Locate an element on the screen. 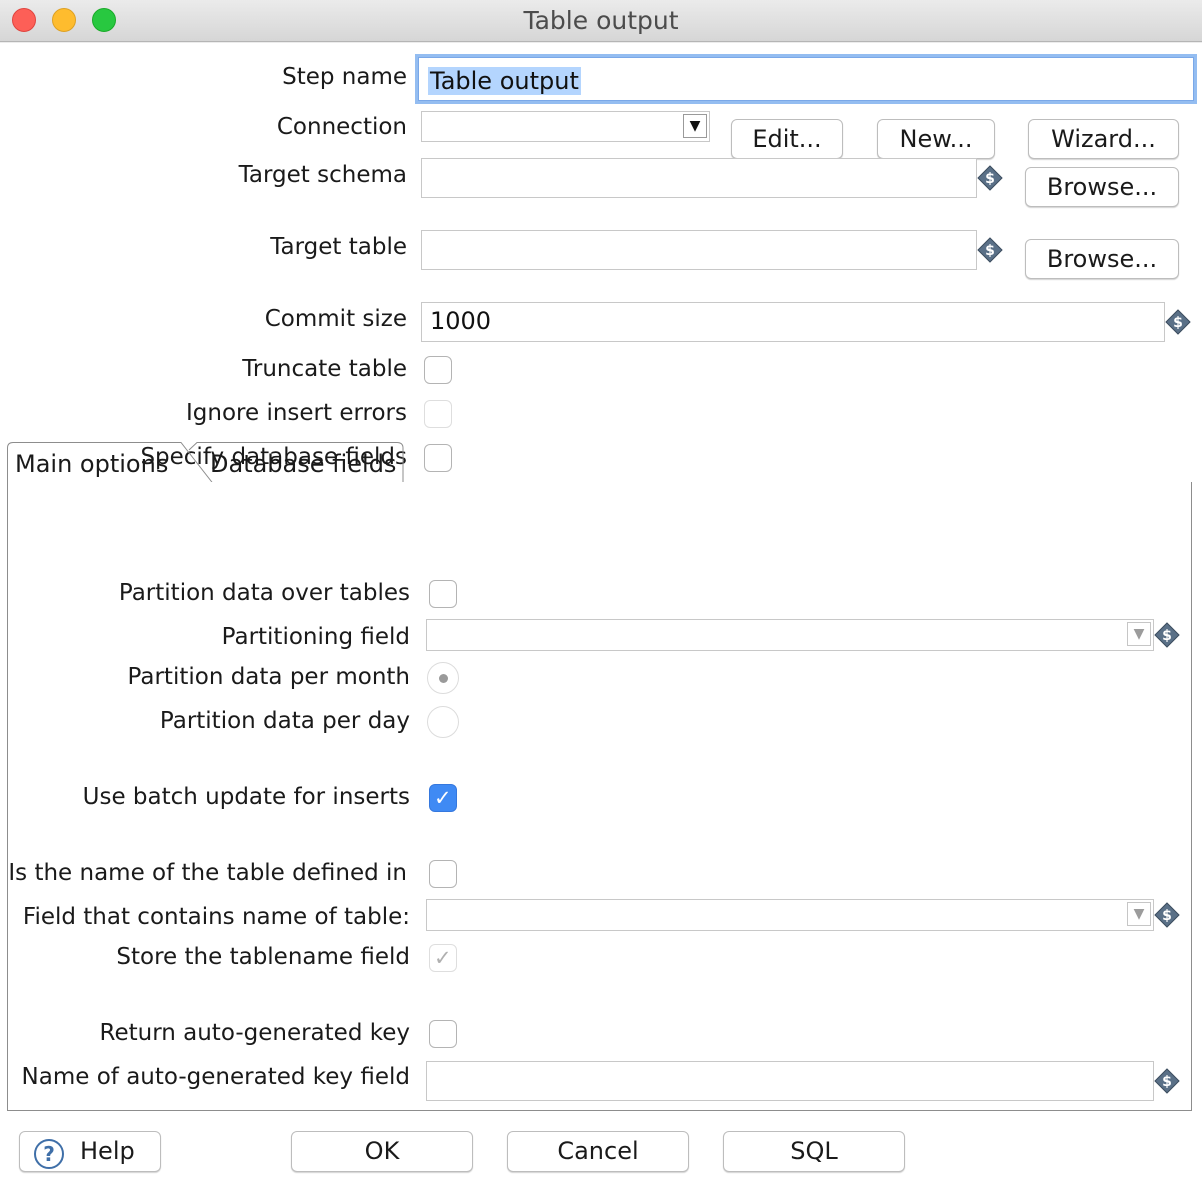 This screenshot has width=1202, height=1192. commit-size-label: Commit size is located at coordinates (335, 319).